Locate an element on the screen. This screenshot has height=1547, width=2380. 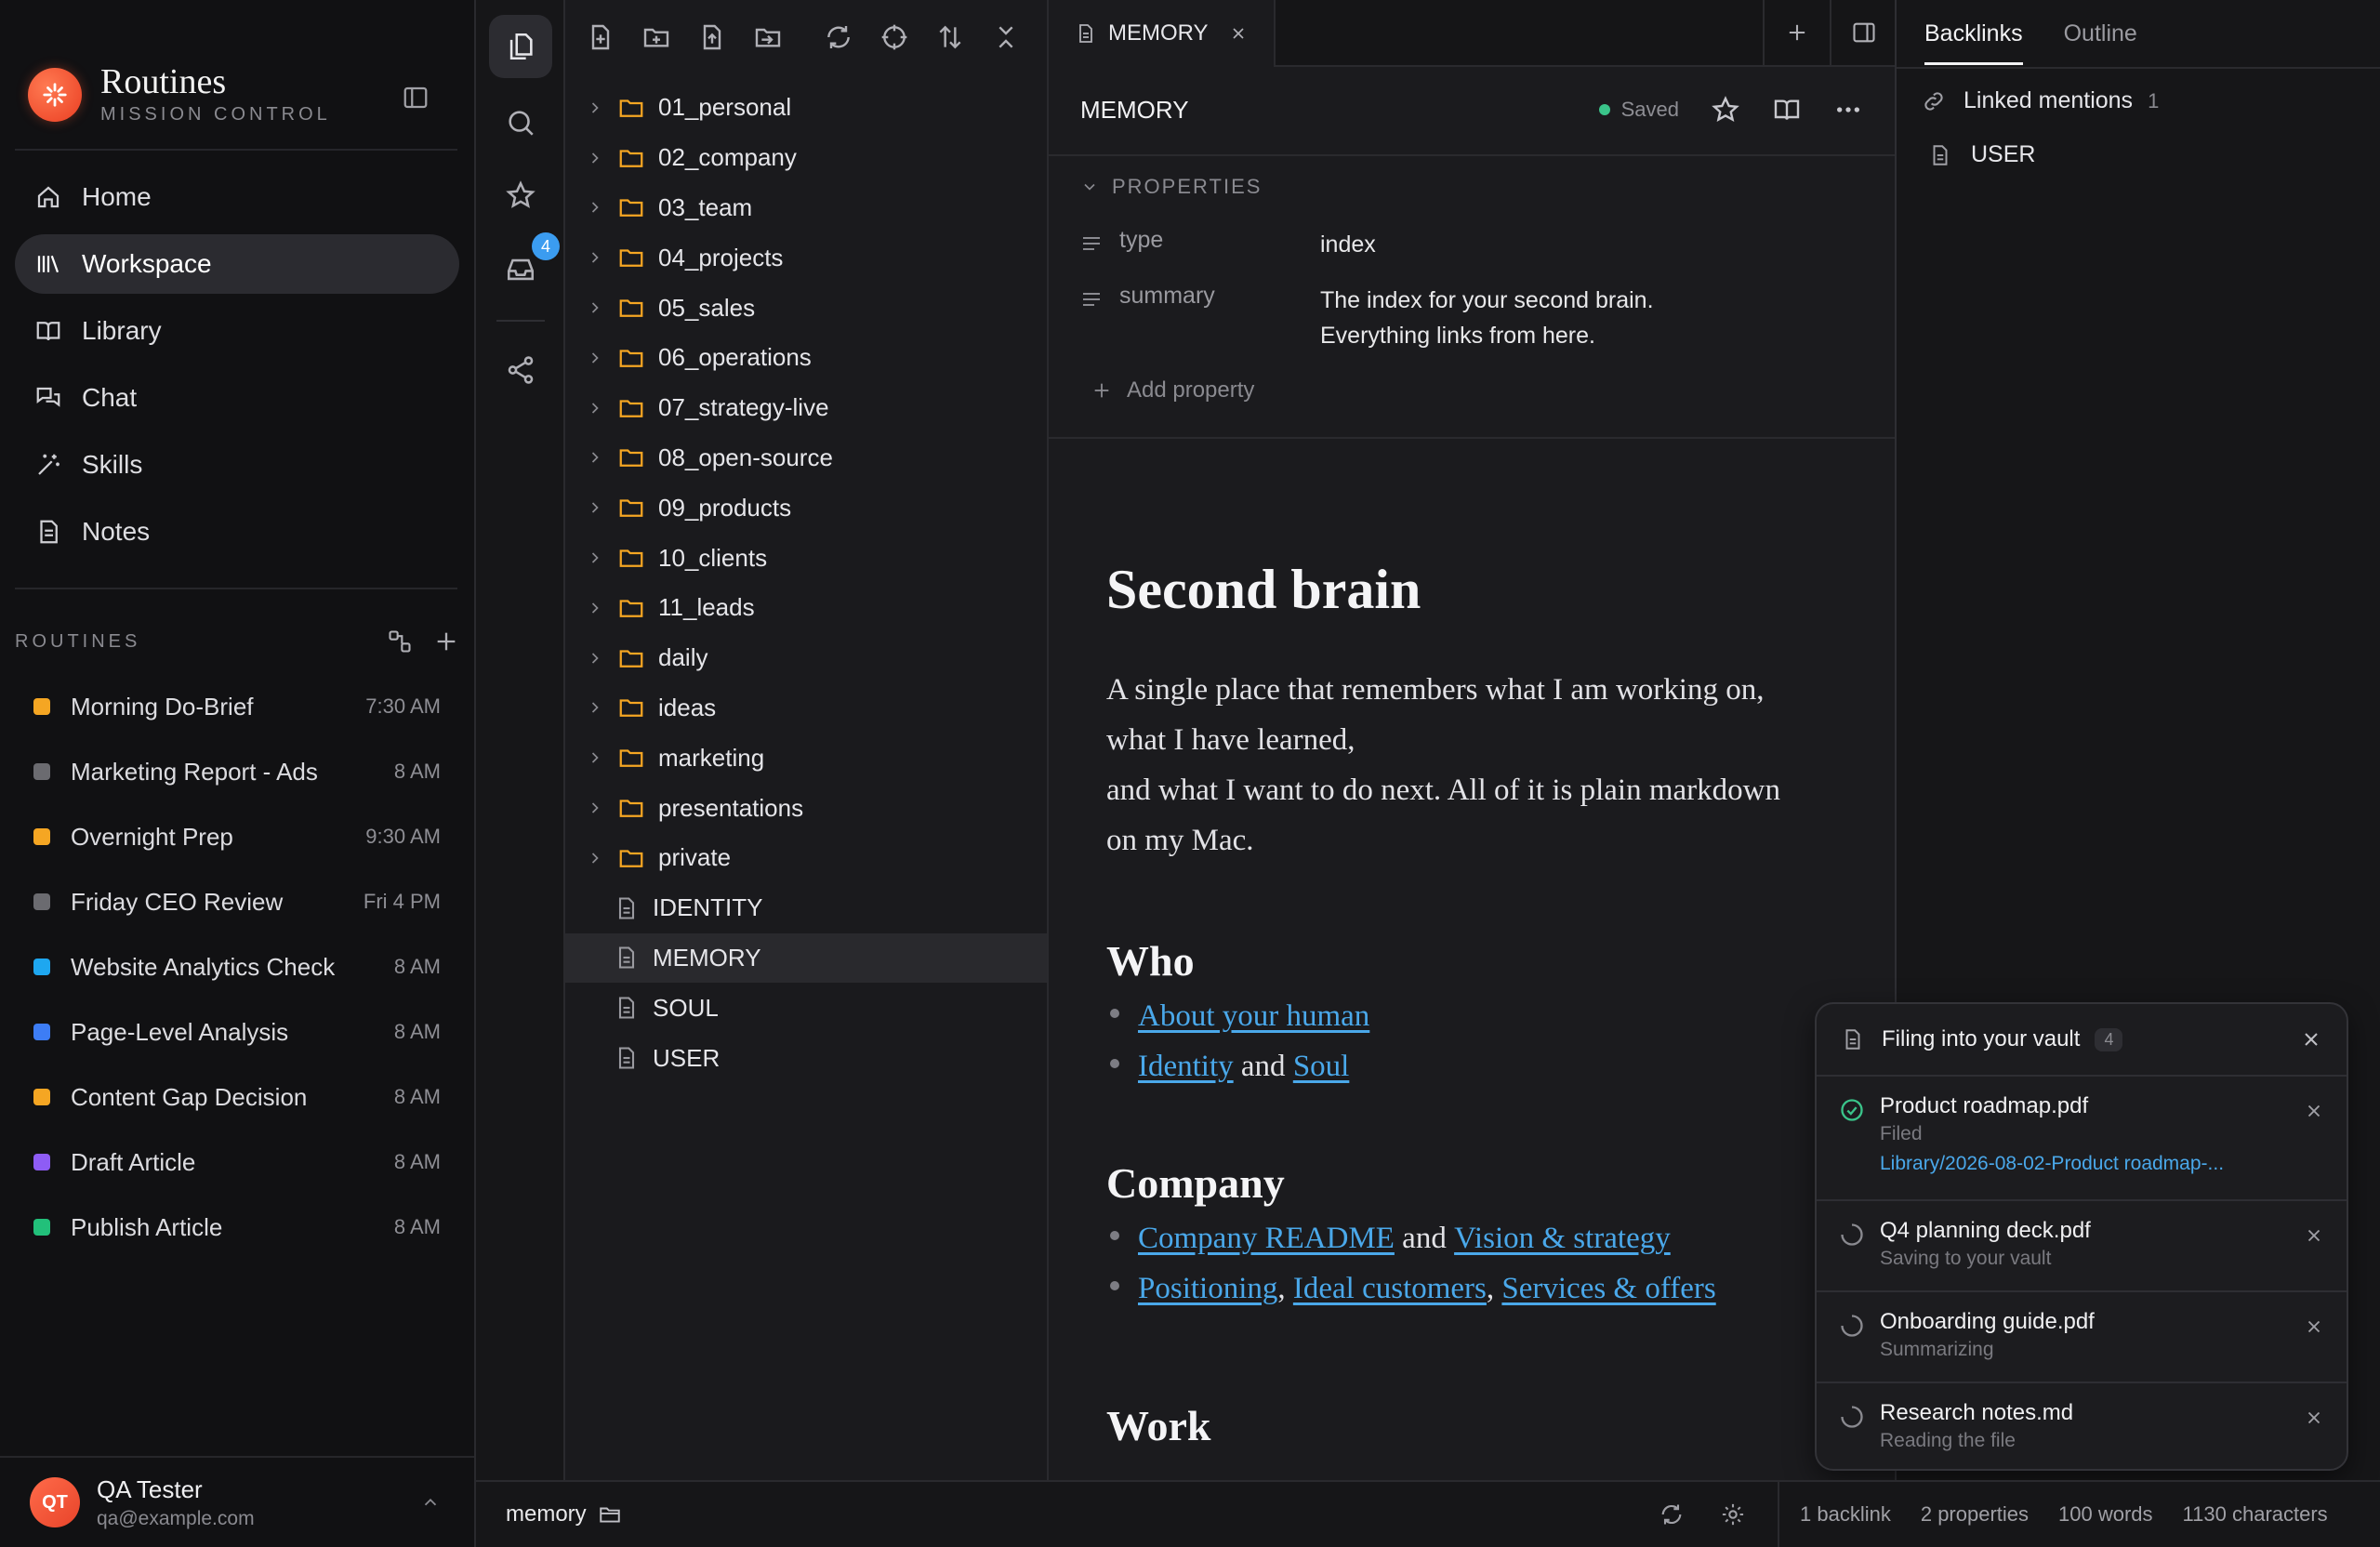
nav-item-library: Library is located at coordinates (237, 331).